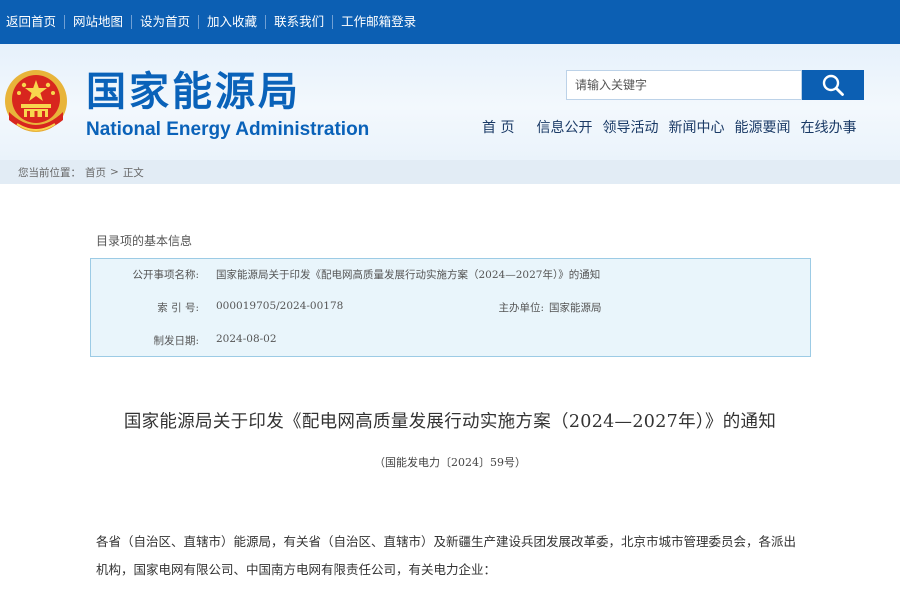  Describe the element at coordinates (762, 128) in the screenshot. I see `nav-energy-news: 能源要闻` at that location.